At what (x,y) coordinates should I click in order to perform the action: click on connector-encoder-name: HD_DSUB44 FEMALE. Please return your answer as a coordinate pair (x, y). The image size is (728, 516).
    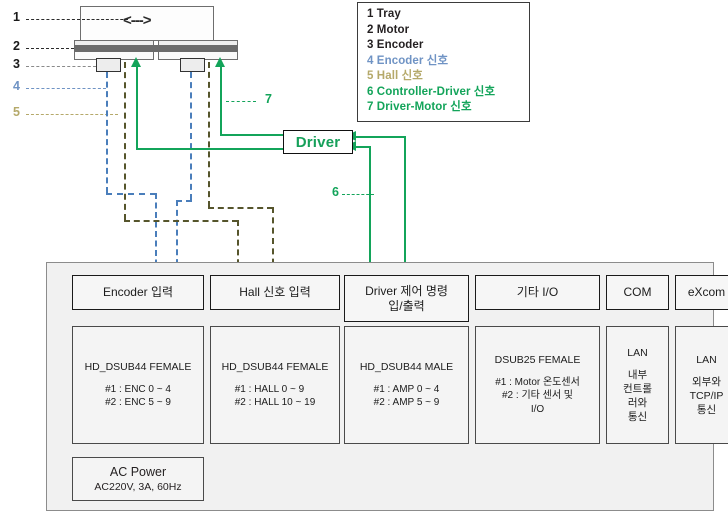
    Looking at the image, I should click on (138, 366).